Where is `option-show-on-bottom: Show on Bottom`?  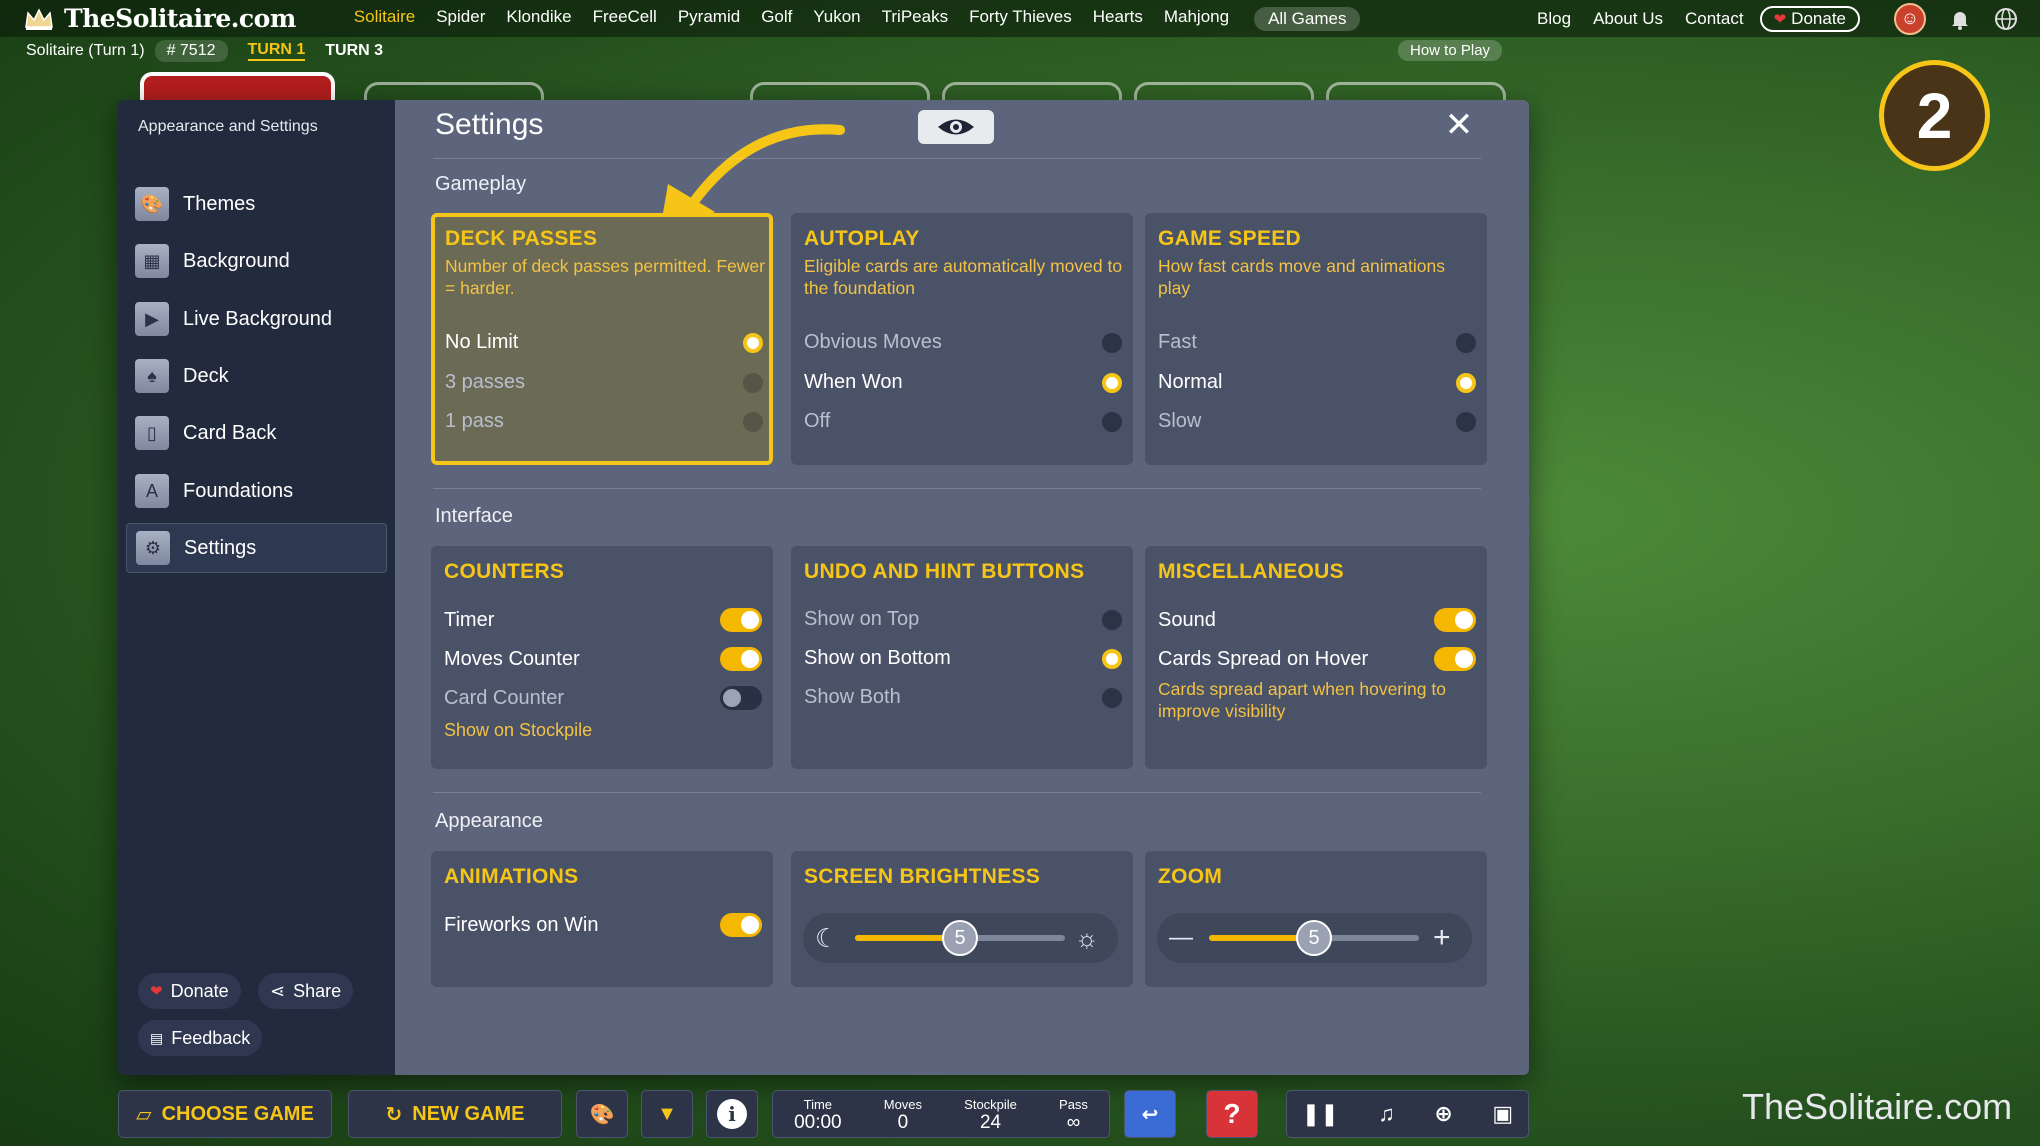
option-show-on-bottom: Show on Bottom is located at coordinates (963, 658).